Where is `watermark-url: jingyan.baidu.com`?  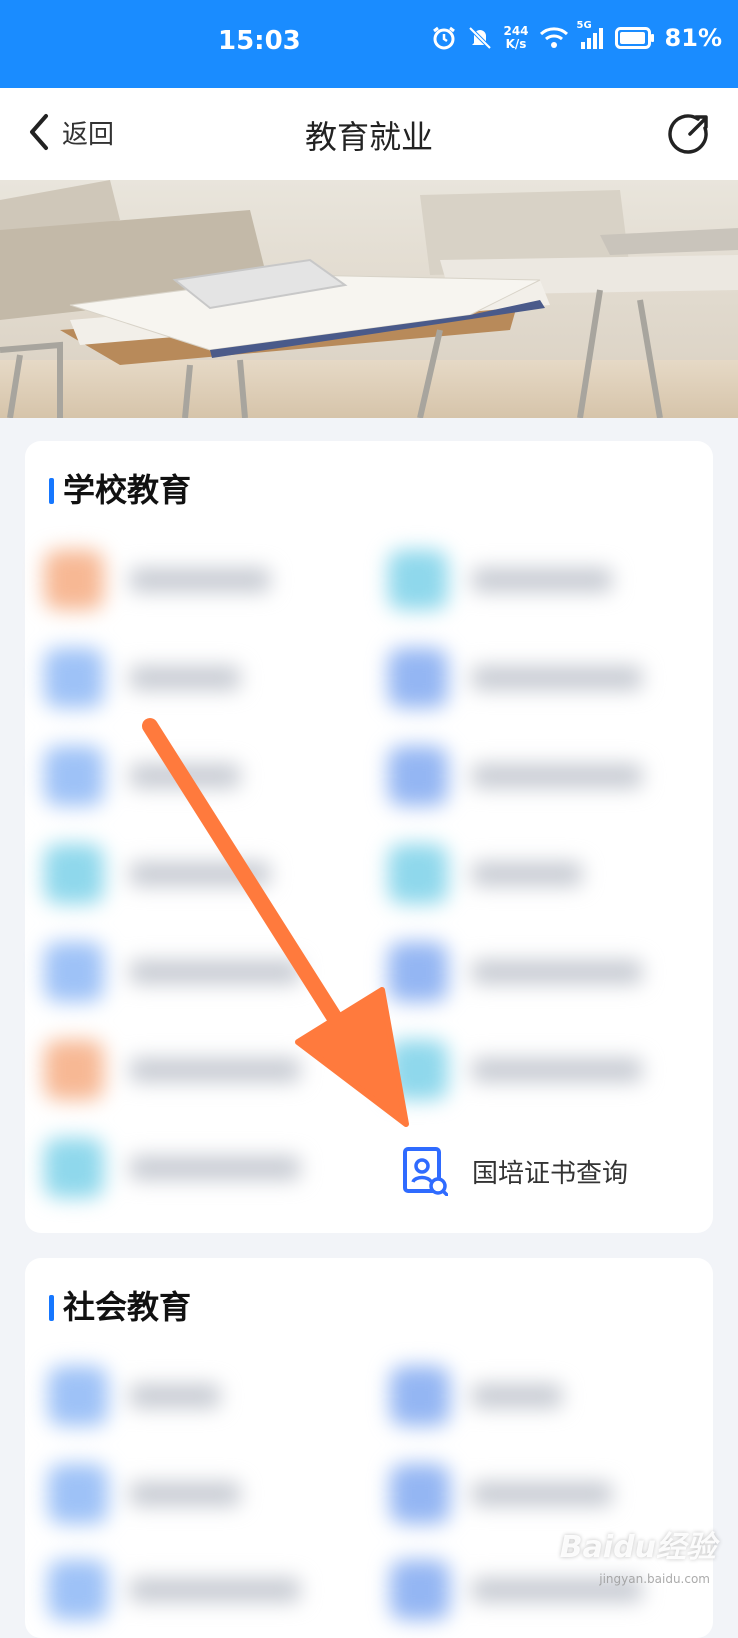
watermark-url: jingyan.baidu.com is located at coordinates (654, 1579).